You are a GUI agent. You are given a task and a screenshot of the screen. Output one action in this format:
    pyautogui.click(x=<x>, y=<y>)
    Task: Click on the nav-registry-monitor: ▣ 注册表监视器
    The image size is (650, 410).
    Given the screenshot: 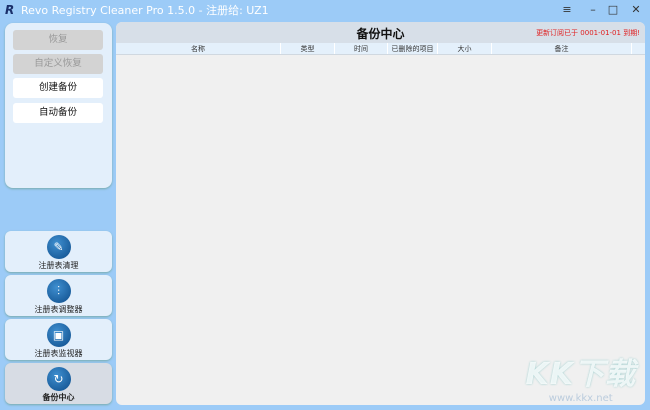 What is the action you would take?
    pyautogui.click(x=58, y=339)
    